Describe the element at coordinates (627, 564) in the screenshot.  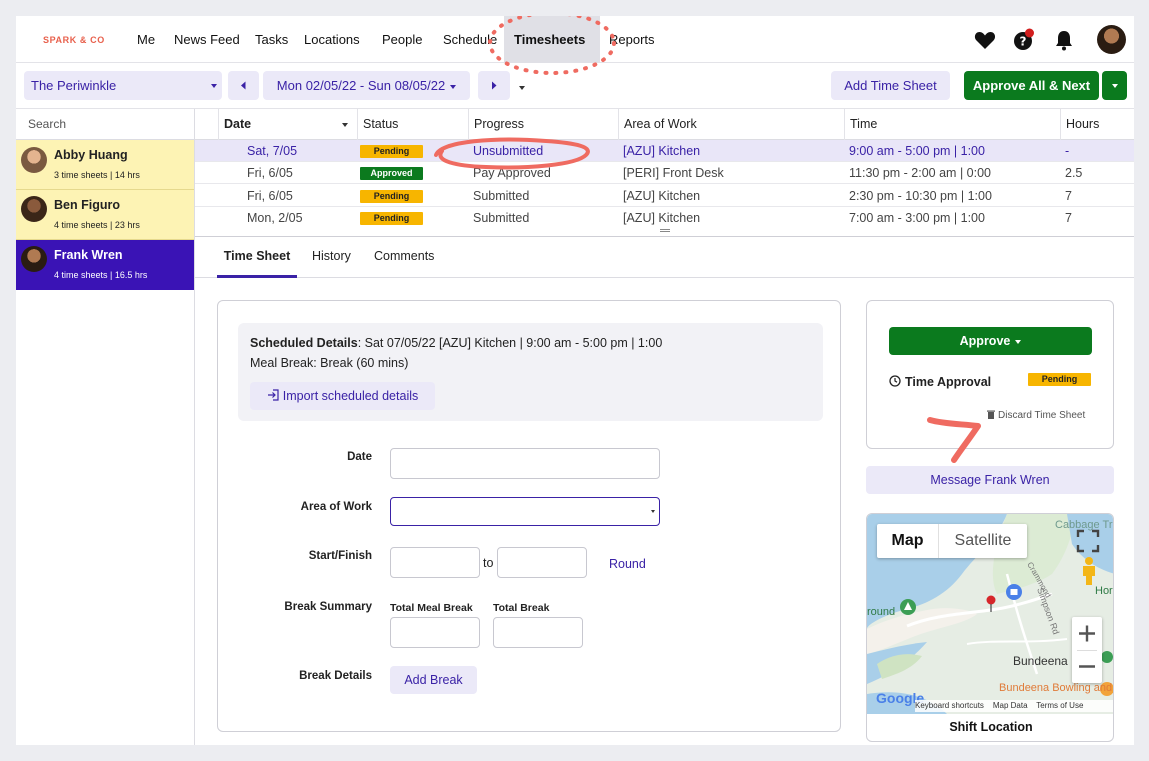
I see `round-link: Round` at that location.